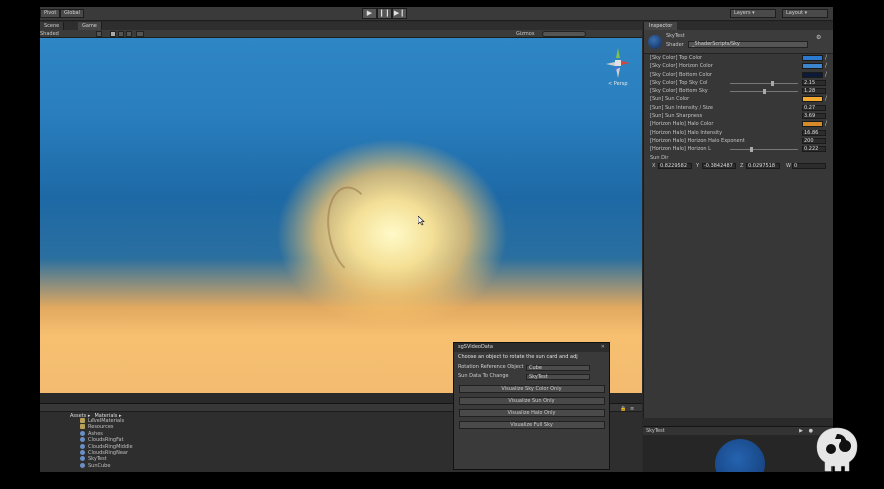 This screenshot has height=489, width=884. What do you see at coordinates (675, 165) in the screenshot?
I see `sun-dir-x-field: 0.8229582` at bounding box center [675, 165].